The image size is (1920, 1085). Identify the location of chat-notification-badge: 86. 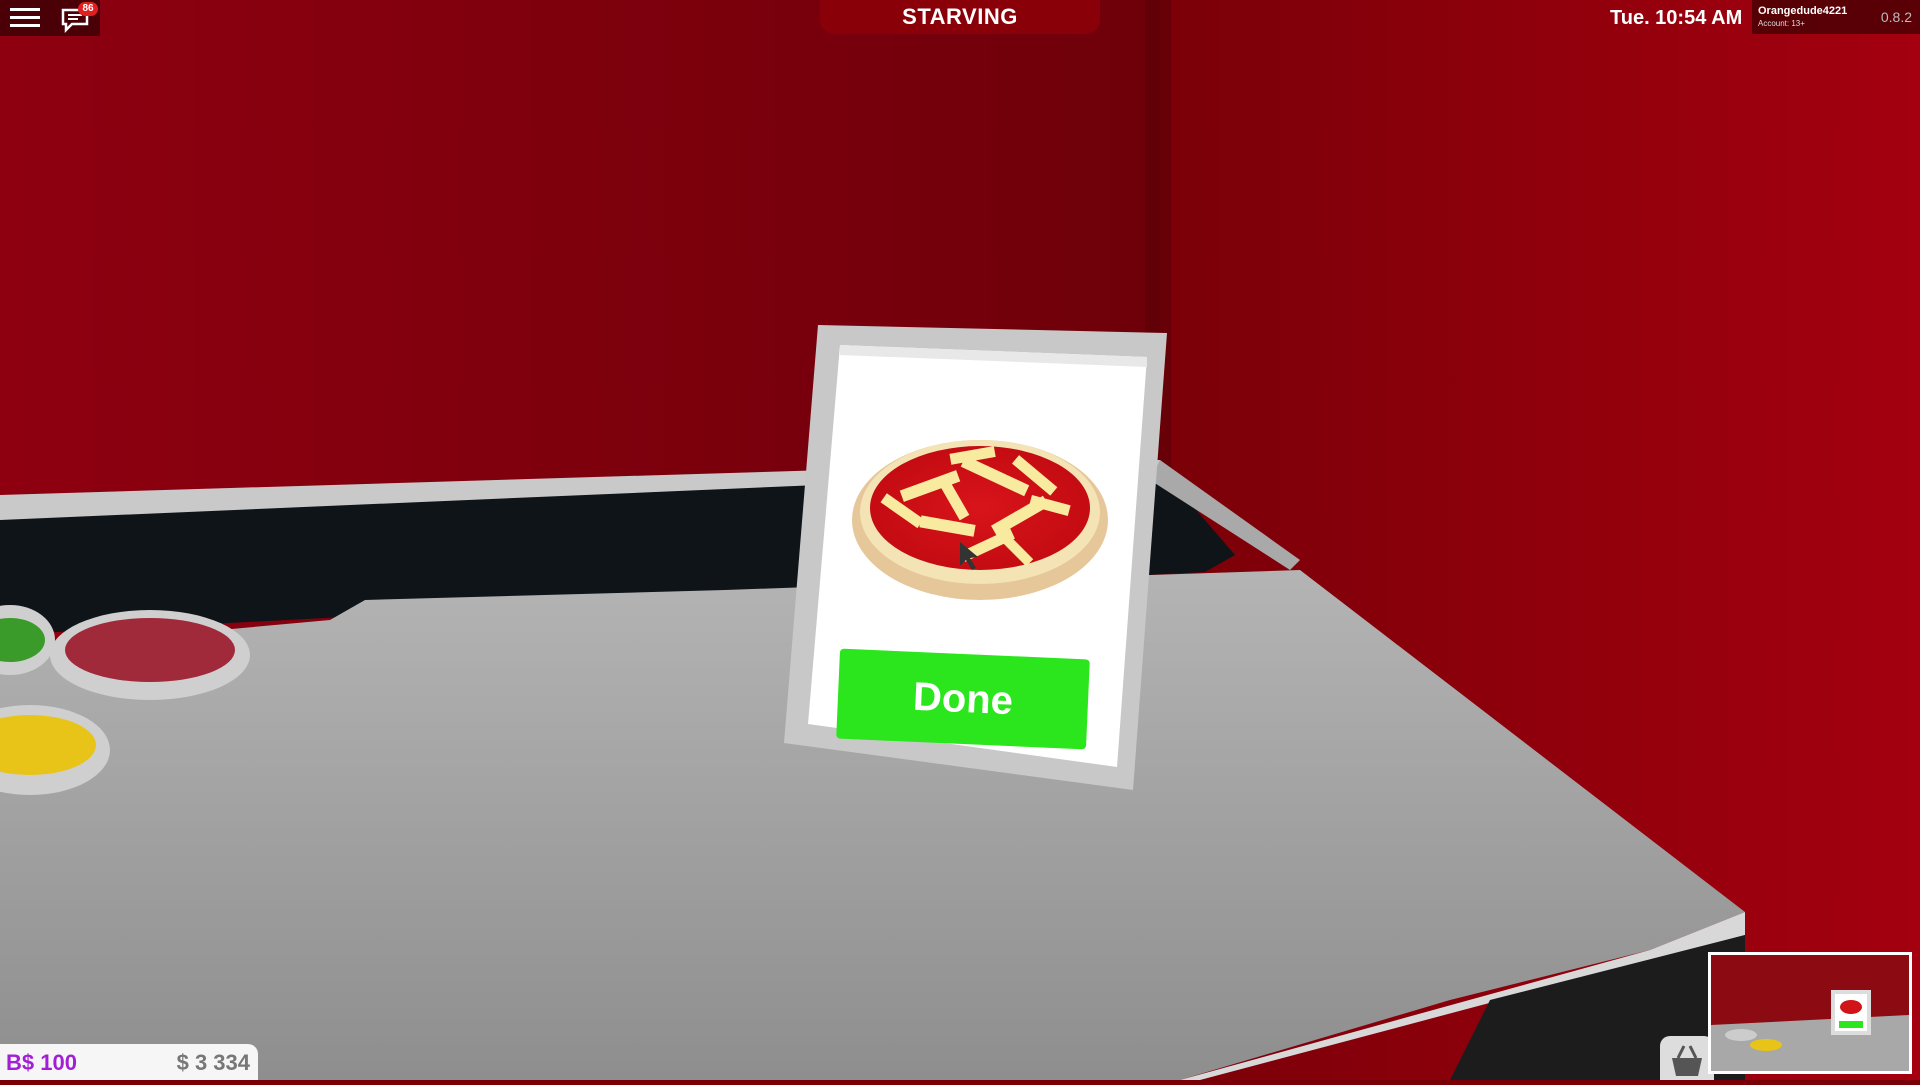
(88, 9).